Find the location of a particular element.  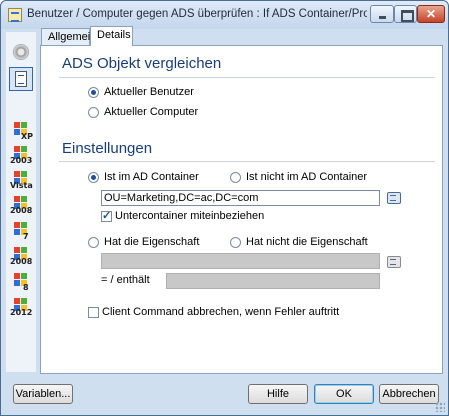

sidebar: XP 2003 Vista 2008 7 2008 8 2012 is located at coordinates (21, 202).